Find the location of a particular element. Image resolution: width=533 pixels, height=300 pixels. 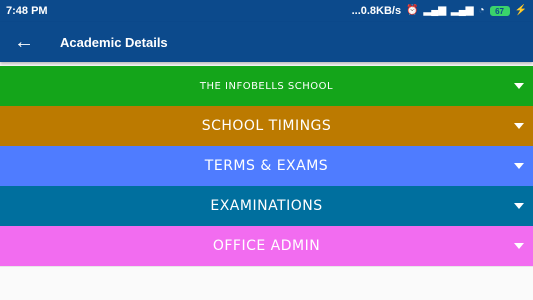

signal-icon-2: ▂▄▆ is located at coordinates (462, 10).